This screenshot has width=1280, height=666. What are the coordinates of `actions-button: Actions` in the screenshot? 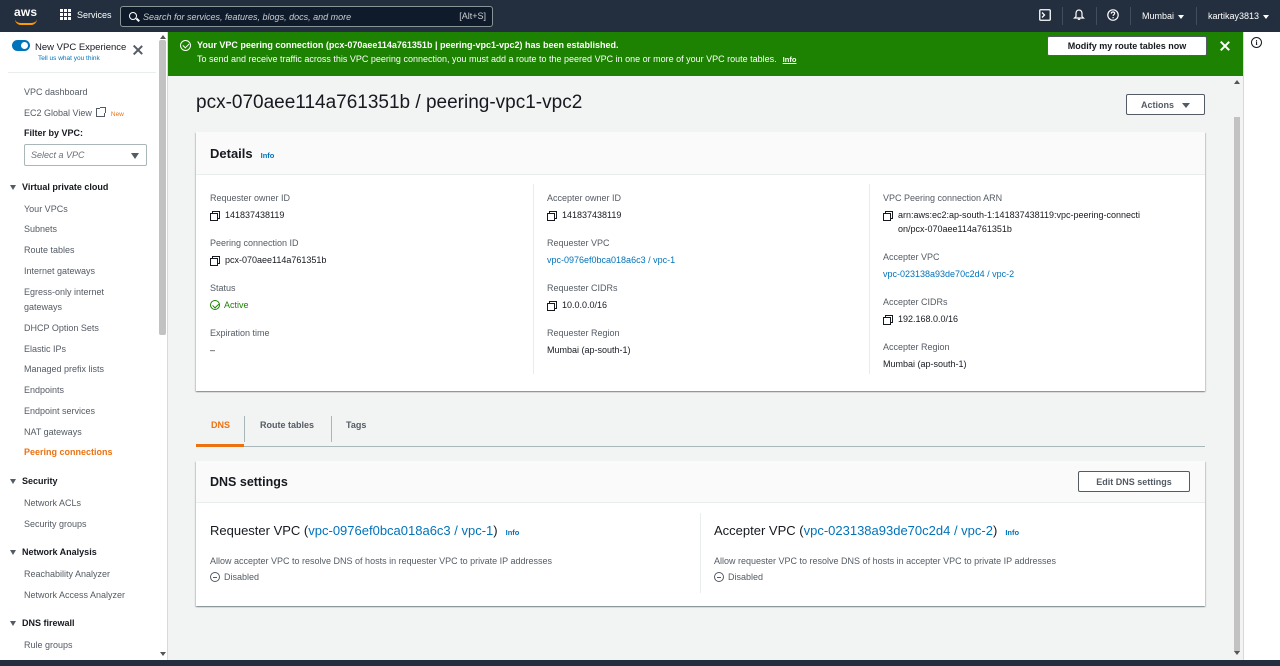 It's located at (1165, 104).